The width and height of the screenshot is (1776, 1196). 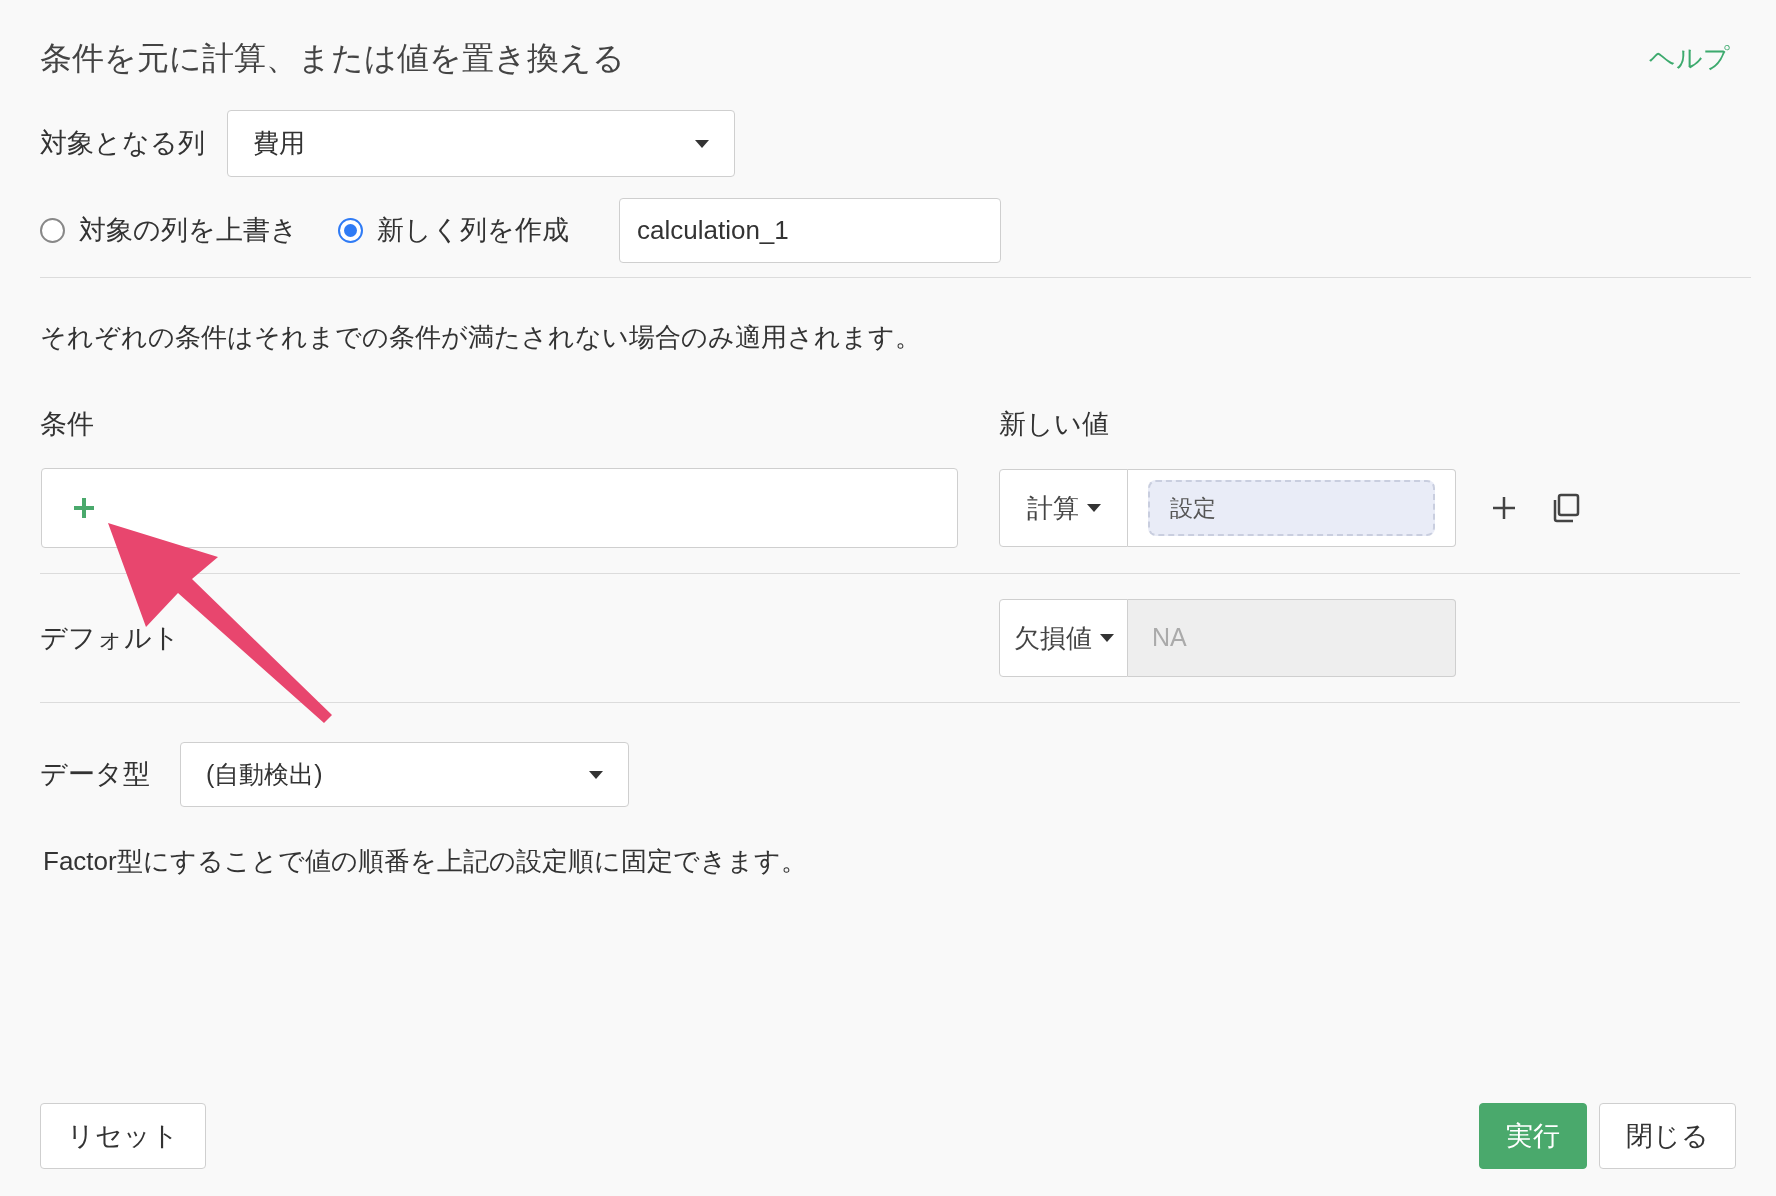 What do you see at coordinates (169, 230) in the screenshot?
I see `radio-option: 対象の列を上書き` at bounding box center [169, 230].